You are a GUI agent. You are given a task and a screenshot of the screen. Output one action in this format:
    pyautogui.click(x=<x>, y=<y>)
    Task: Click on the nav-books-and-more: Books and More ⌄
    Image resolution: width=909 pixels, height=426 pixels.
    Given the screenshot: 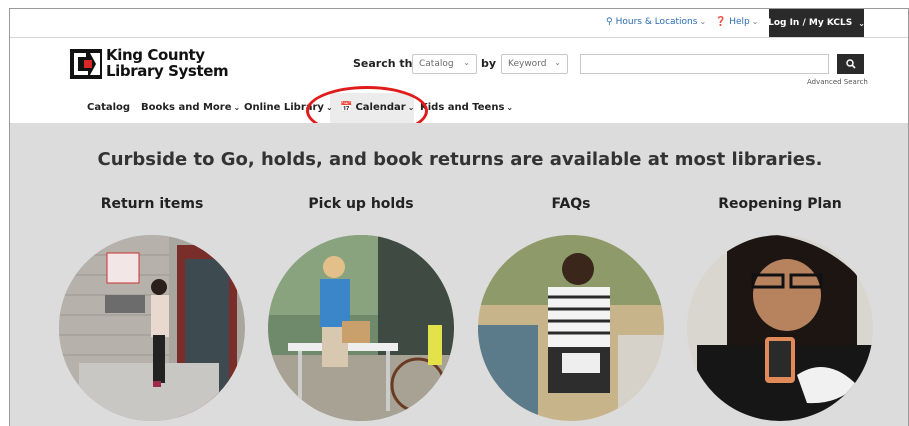 What is the action you would take?
    pyautogui.click(x=190, y=107)
    